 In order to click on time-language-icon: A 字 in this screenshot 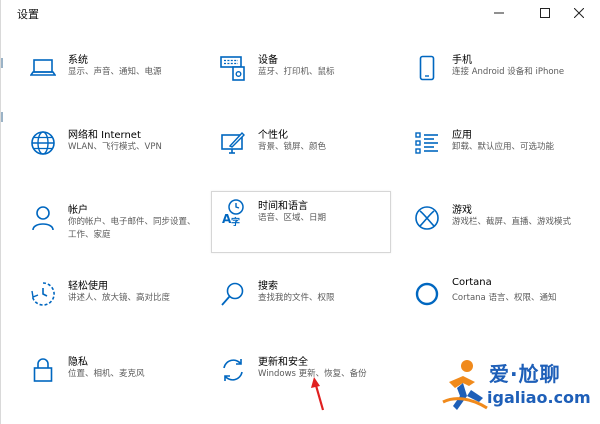, I will do `click(234, 212)`.